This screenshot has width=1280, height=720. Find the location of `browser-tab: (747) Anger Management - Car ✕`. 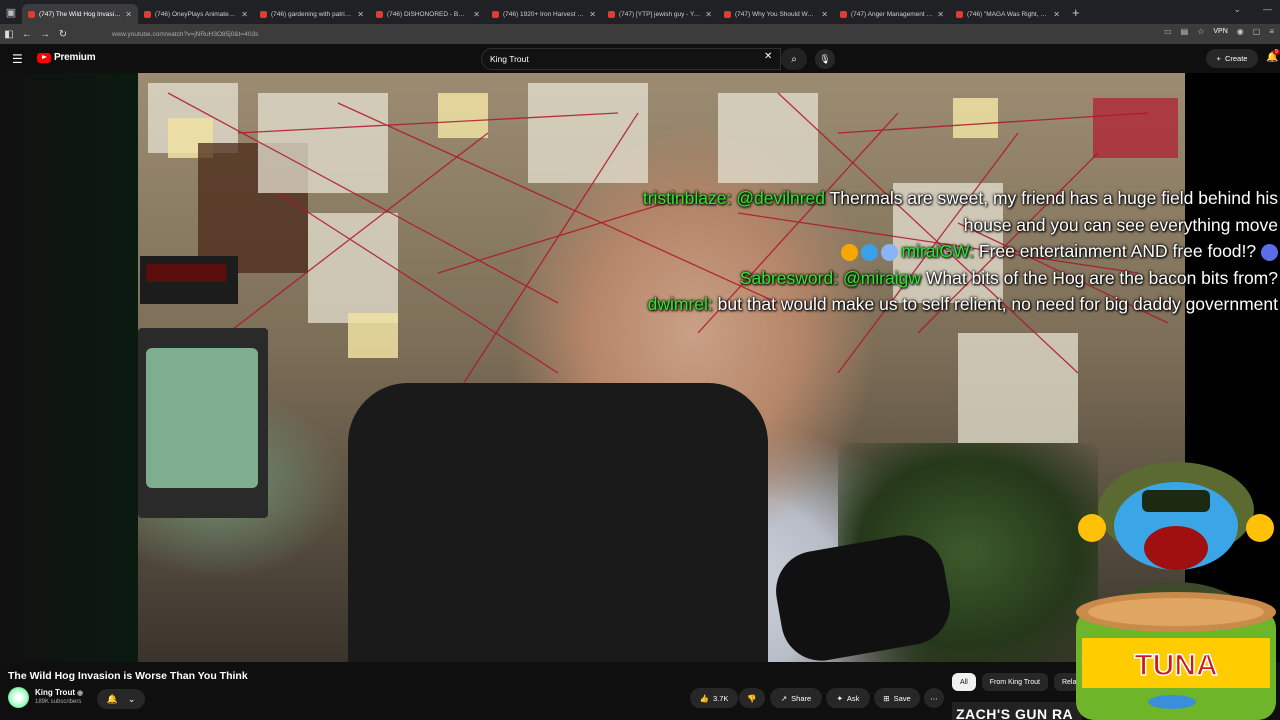

browser-tab: (747) Anger Management - Car ✕ is located at coordinates (892, 14).